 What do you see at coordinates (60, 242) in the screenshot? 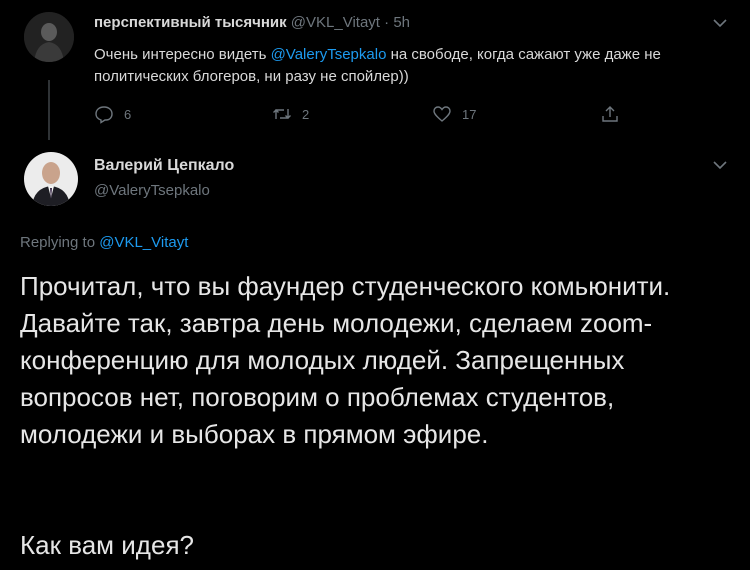
I see `replying-prefix: Replying to` at bounding box center [60, 242].